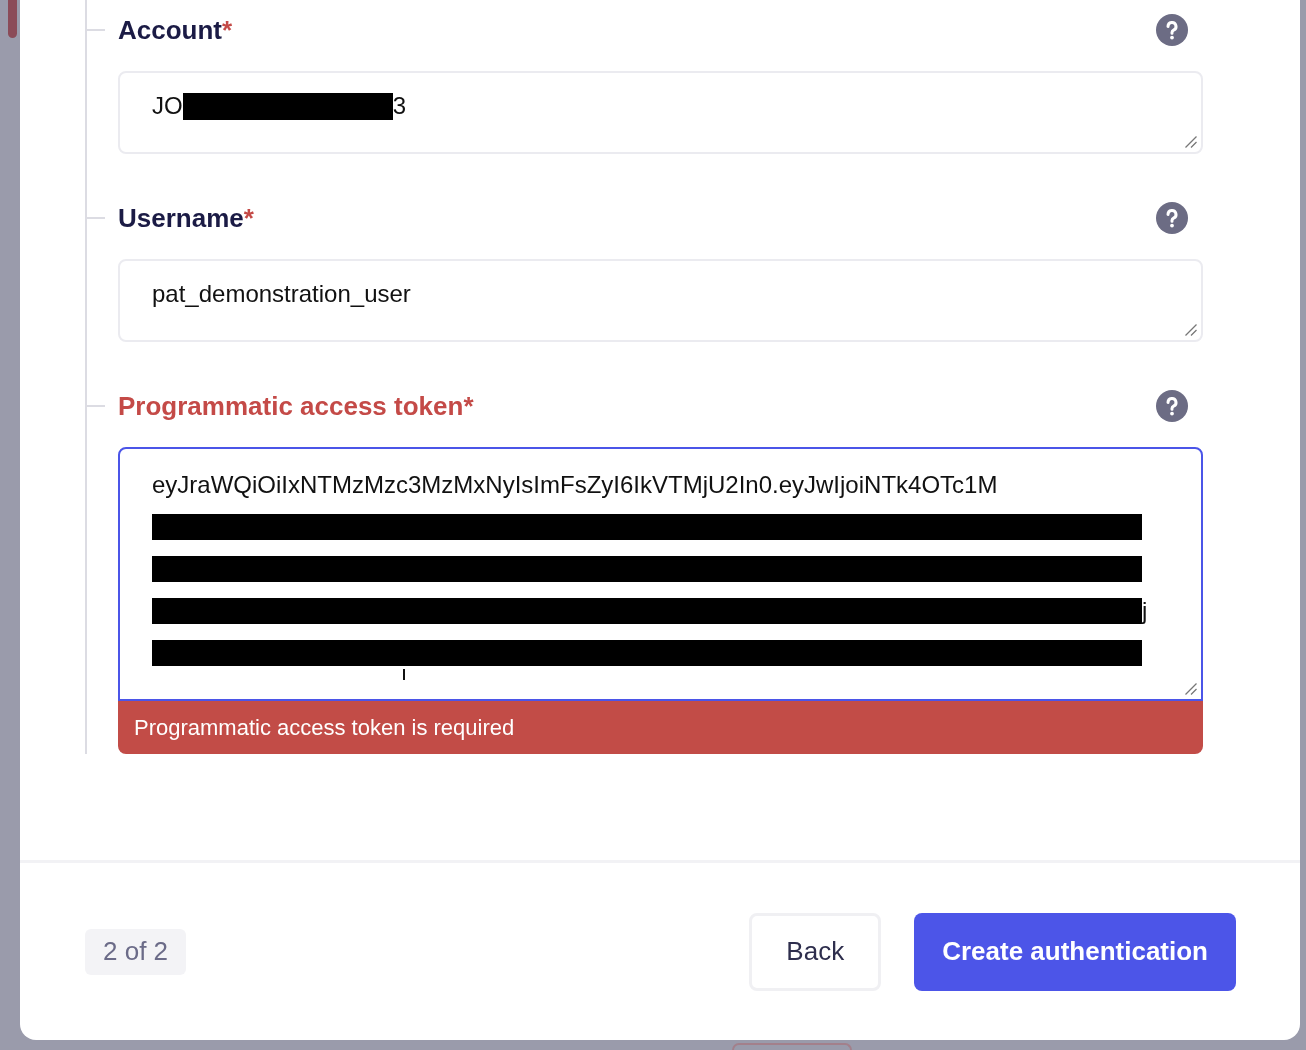 The image size is (1306, 1050). Describe the element at coordinates (281, 294) in the screenshot. I see `field-value: pat_demonstration_user` at that location.